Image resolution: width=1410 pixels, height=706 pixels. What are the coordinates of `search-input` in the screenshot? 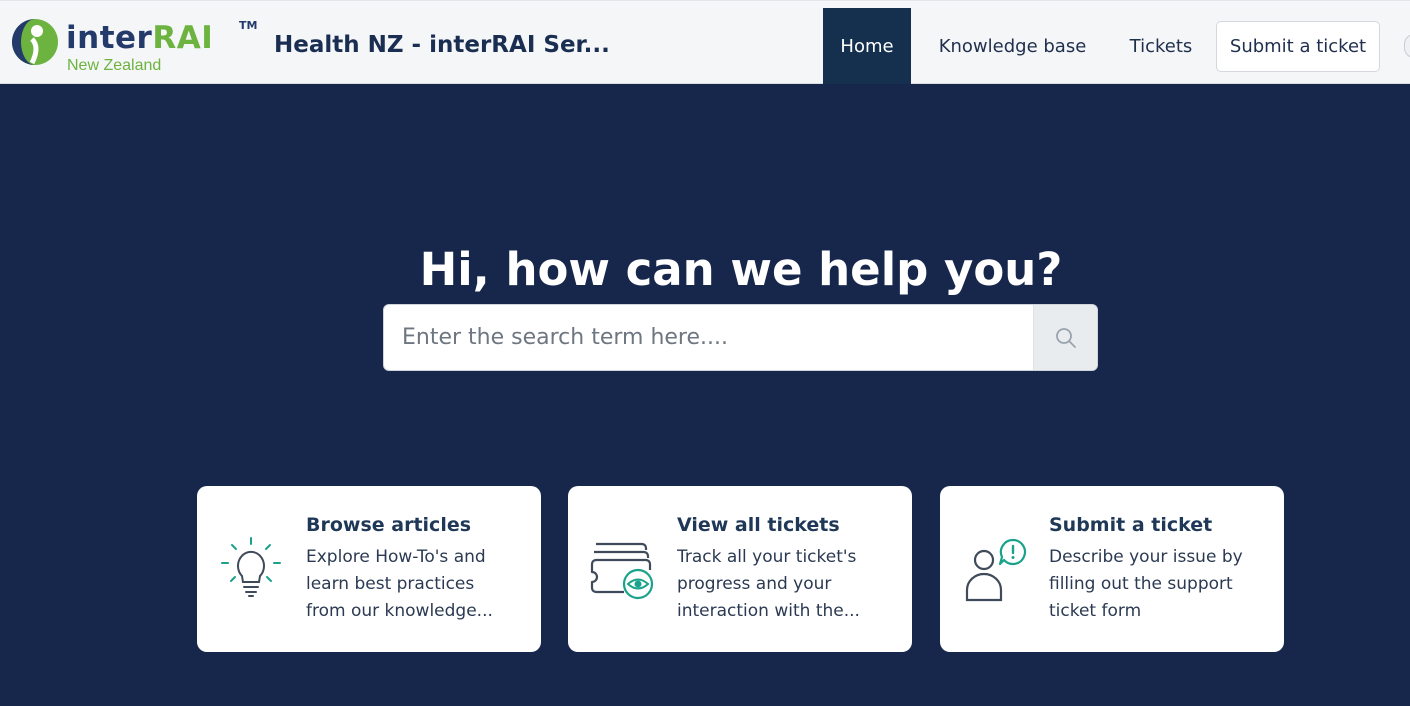 It's located at (709, 337).